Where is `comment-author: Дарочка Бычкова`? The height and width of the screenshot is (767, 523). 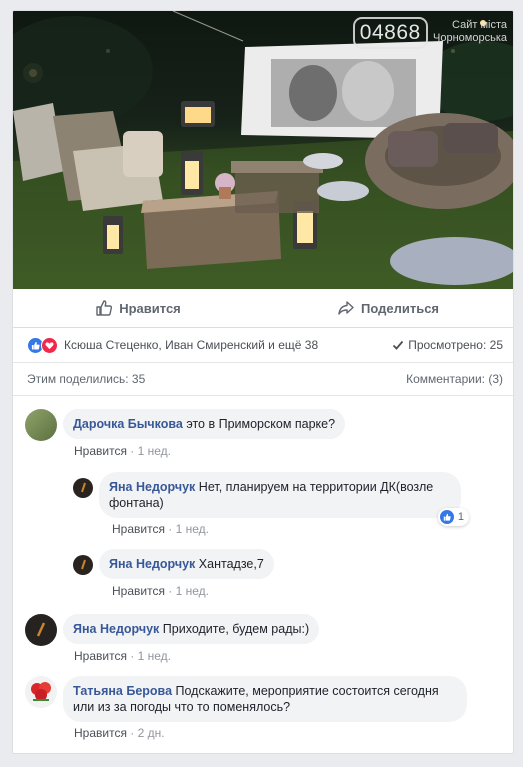
comment-author: Дарочка Бычкова is located at coordinates (128, 424).